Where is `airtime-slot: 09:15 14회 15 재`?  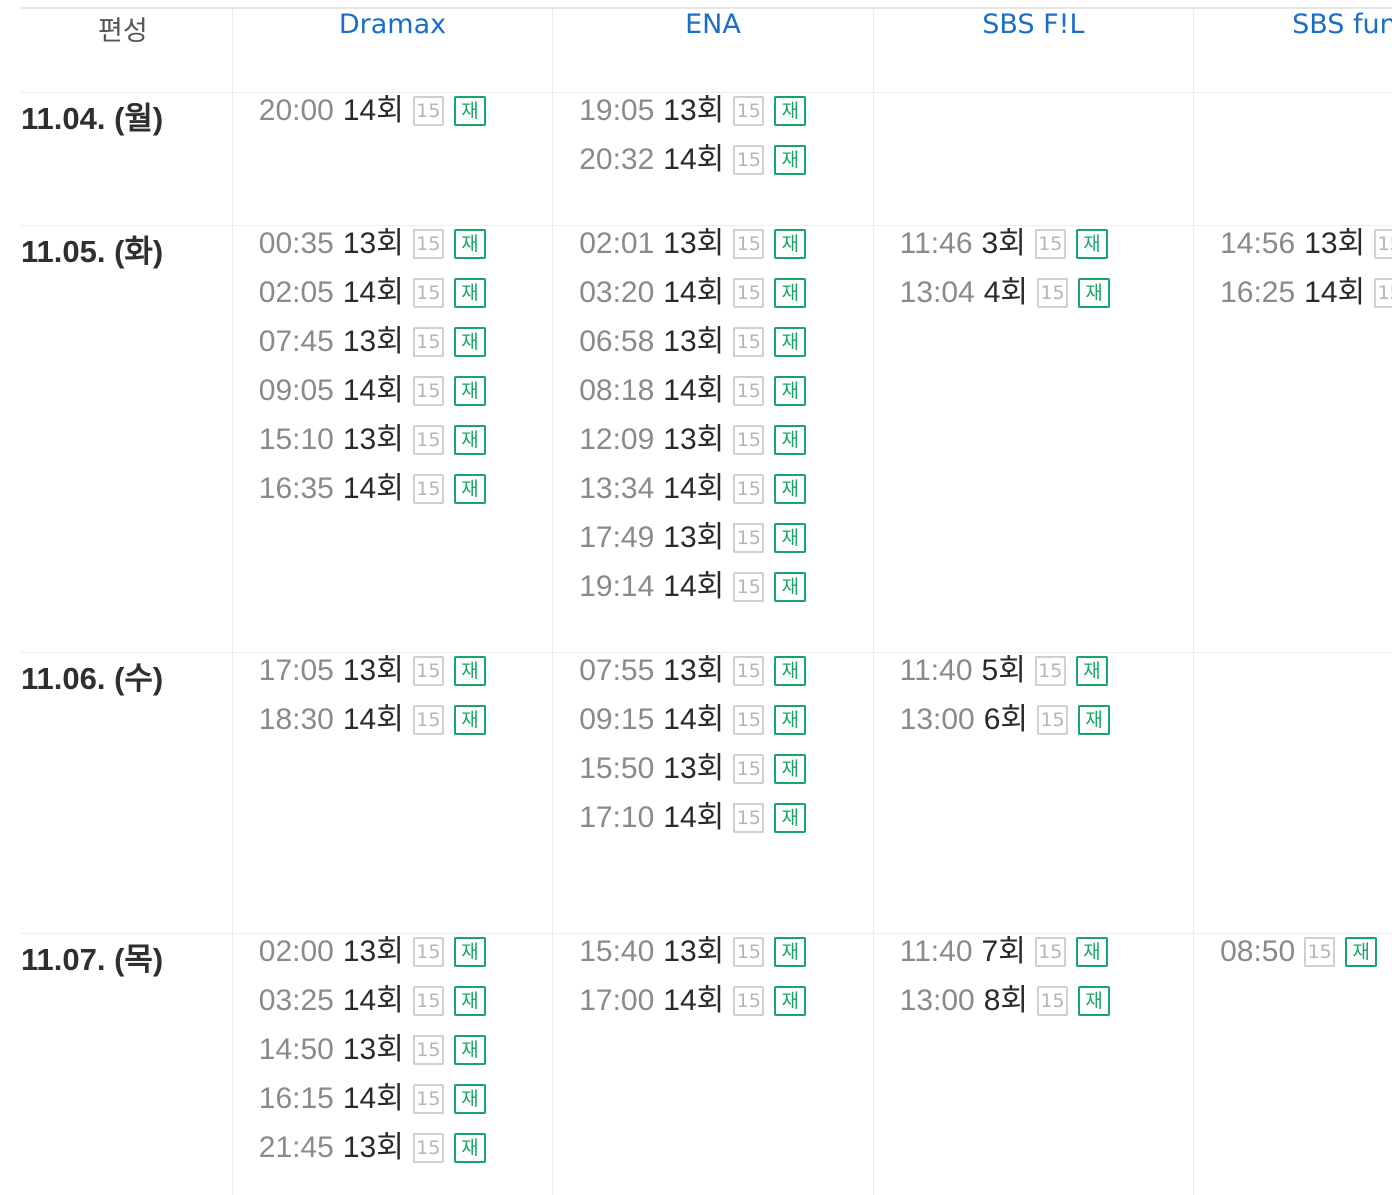 airtime-slot: 09:15 14회 15 재 is located at coordinates (725, 726).